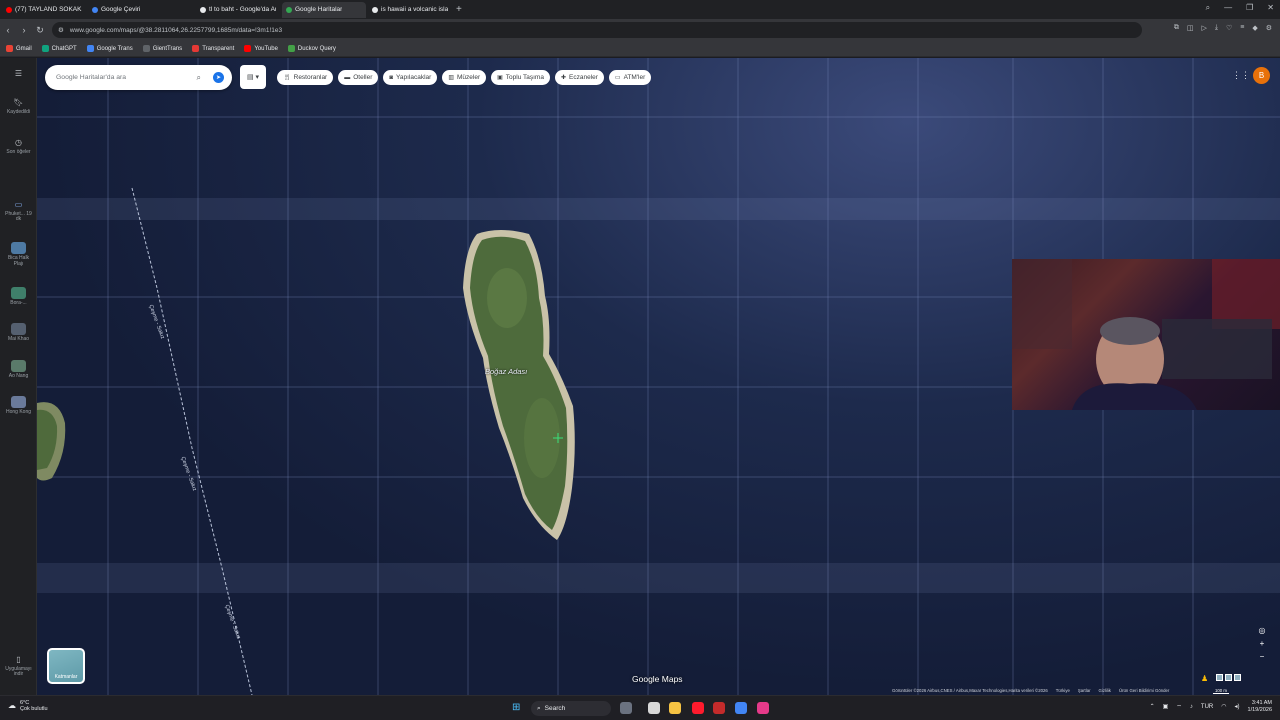  I want to click on play-icon: ▷, so click(1203, 28).